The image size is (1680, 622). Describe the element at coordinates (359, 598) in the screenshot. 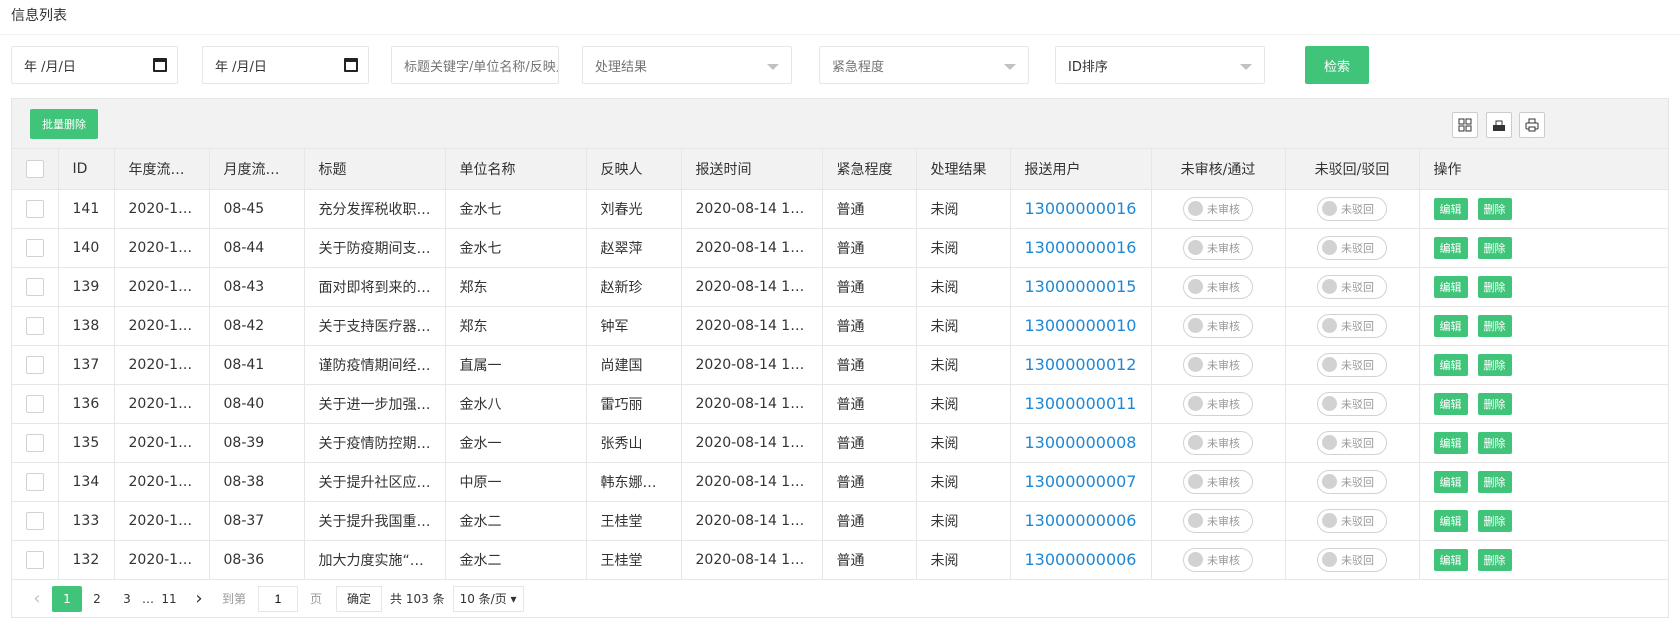

I see `goto-confirm-button: 确定` at that location.